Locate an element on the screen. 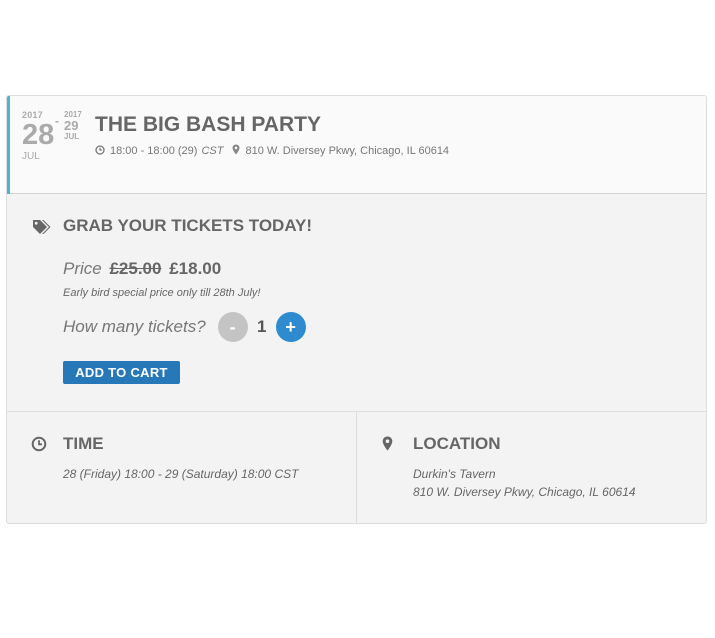 The image size is (715, 638). tags-icon is located at coordinates (42, 229).